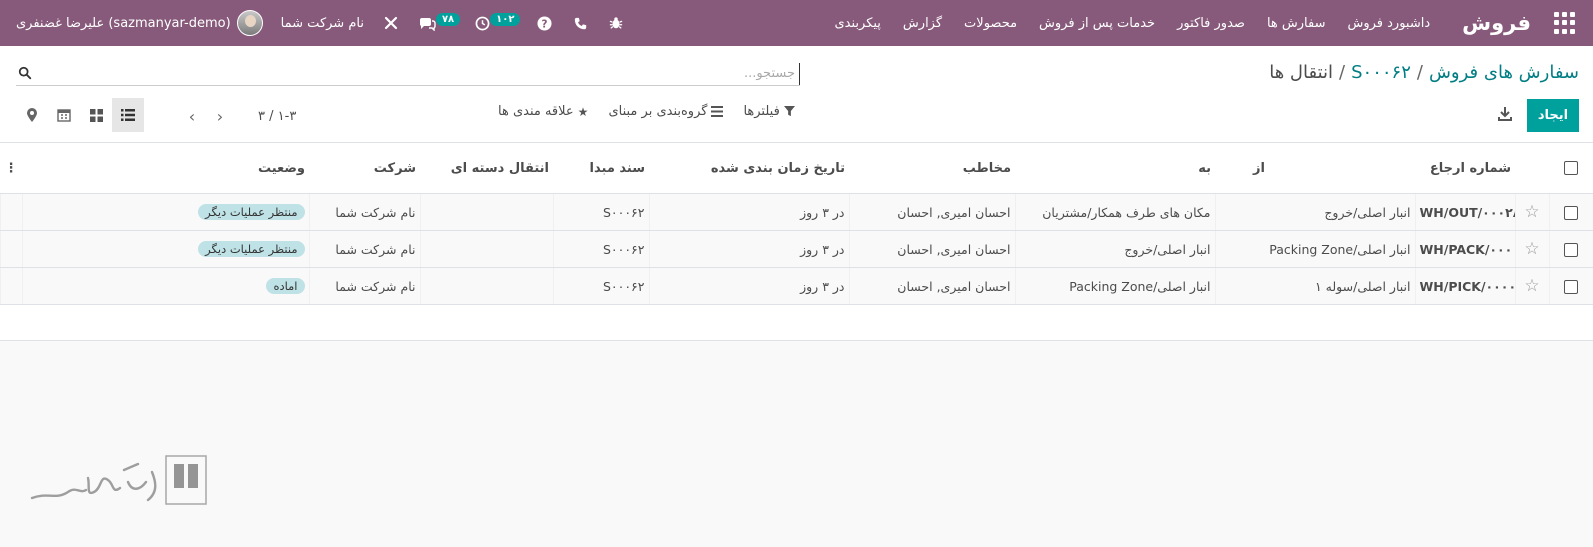 This screenshot has width=1593, height=547. Describe the element at coordinates (165, 168) in the screenshot. I see `col-status: وضعیت` at that location.